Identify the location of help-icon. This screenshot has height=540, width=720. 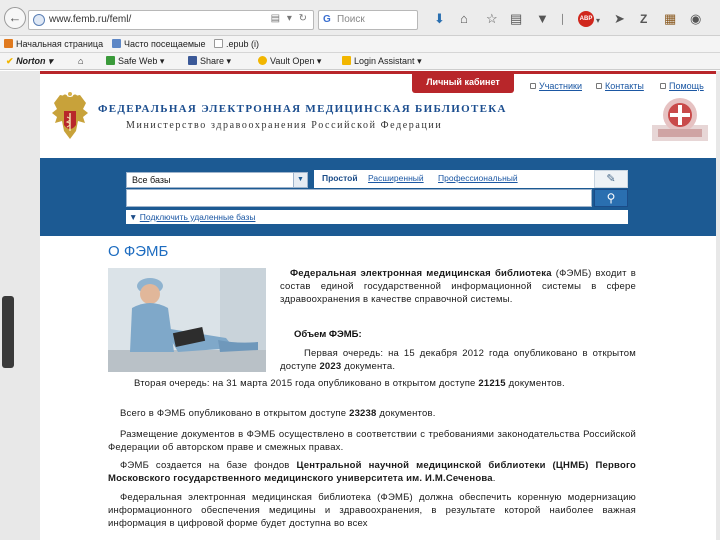
(663, 86).